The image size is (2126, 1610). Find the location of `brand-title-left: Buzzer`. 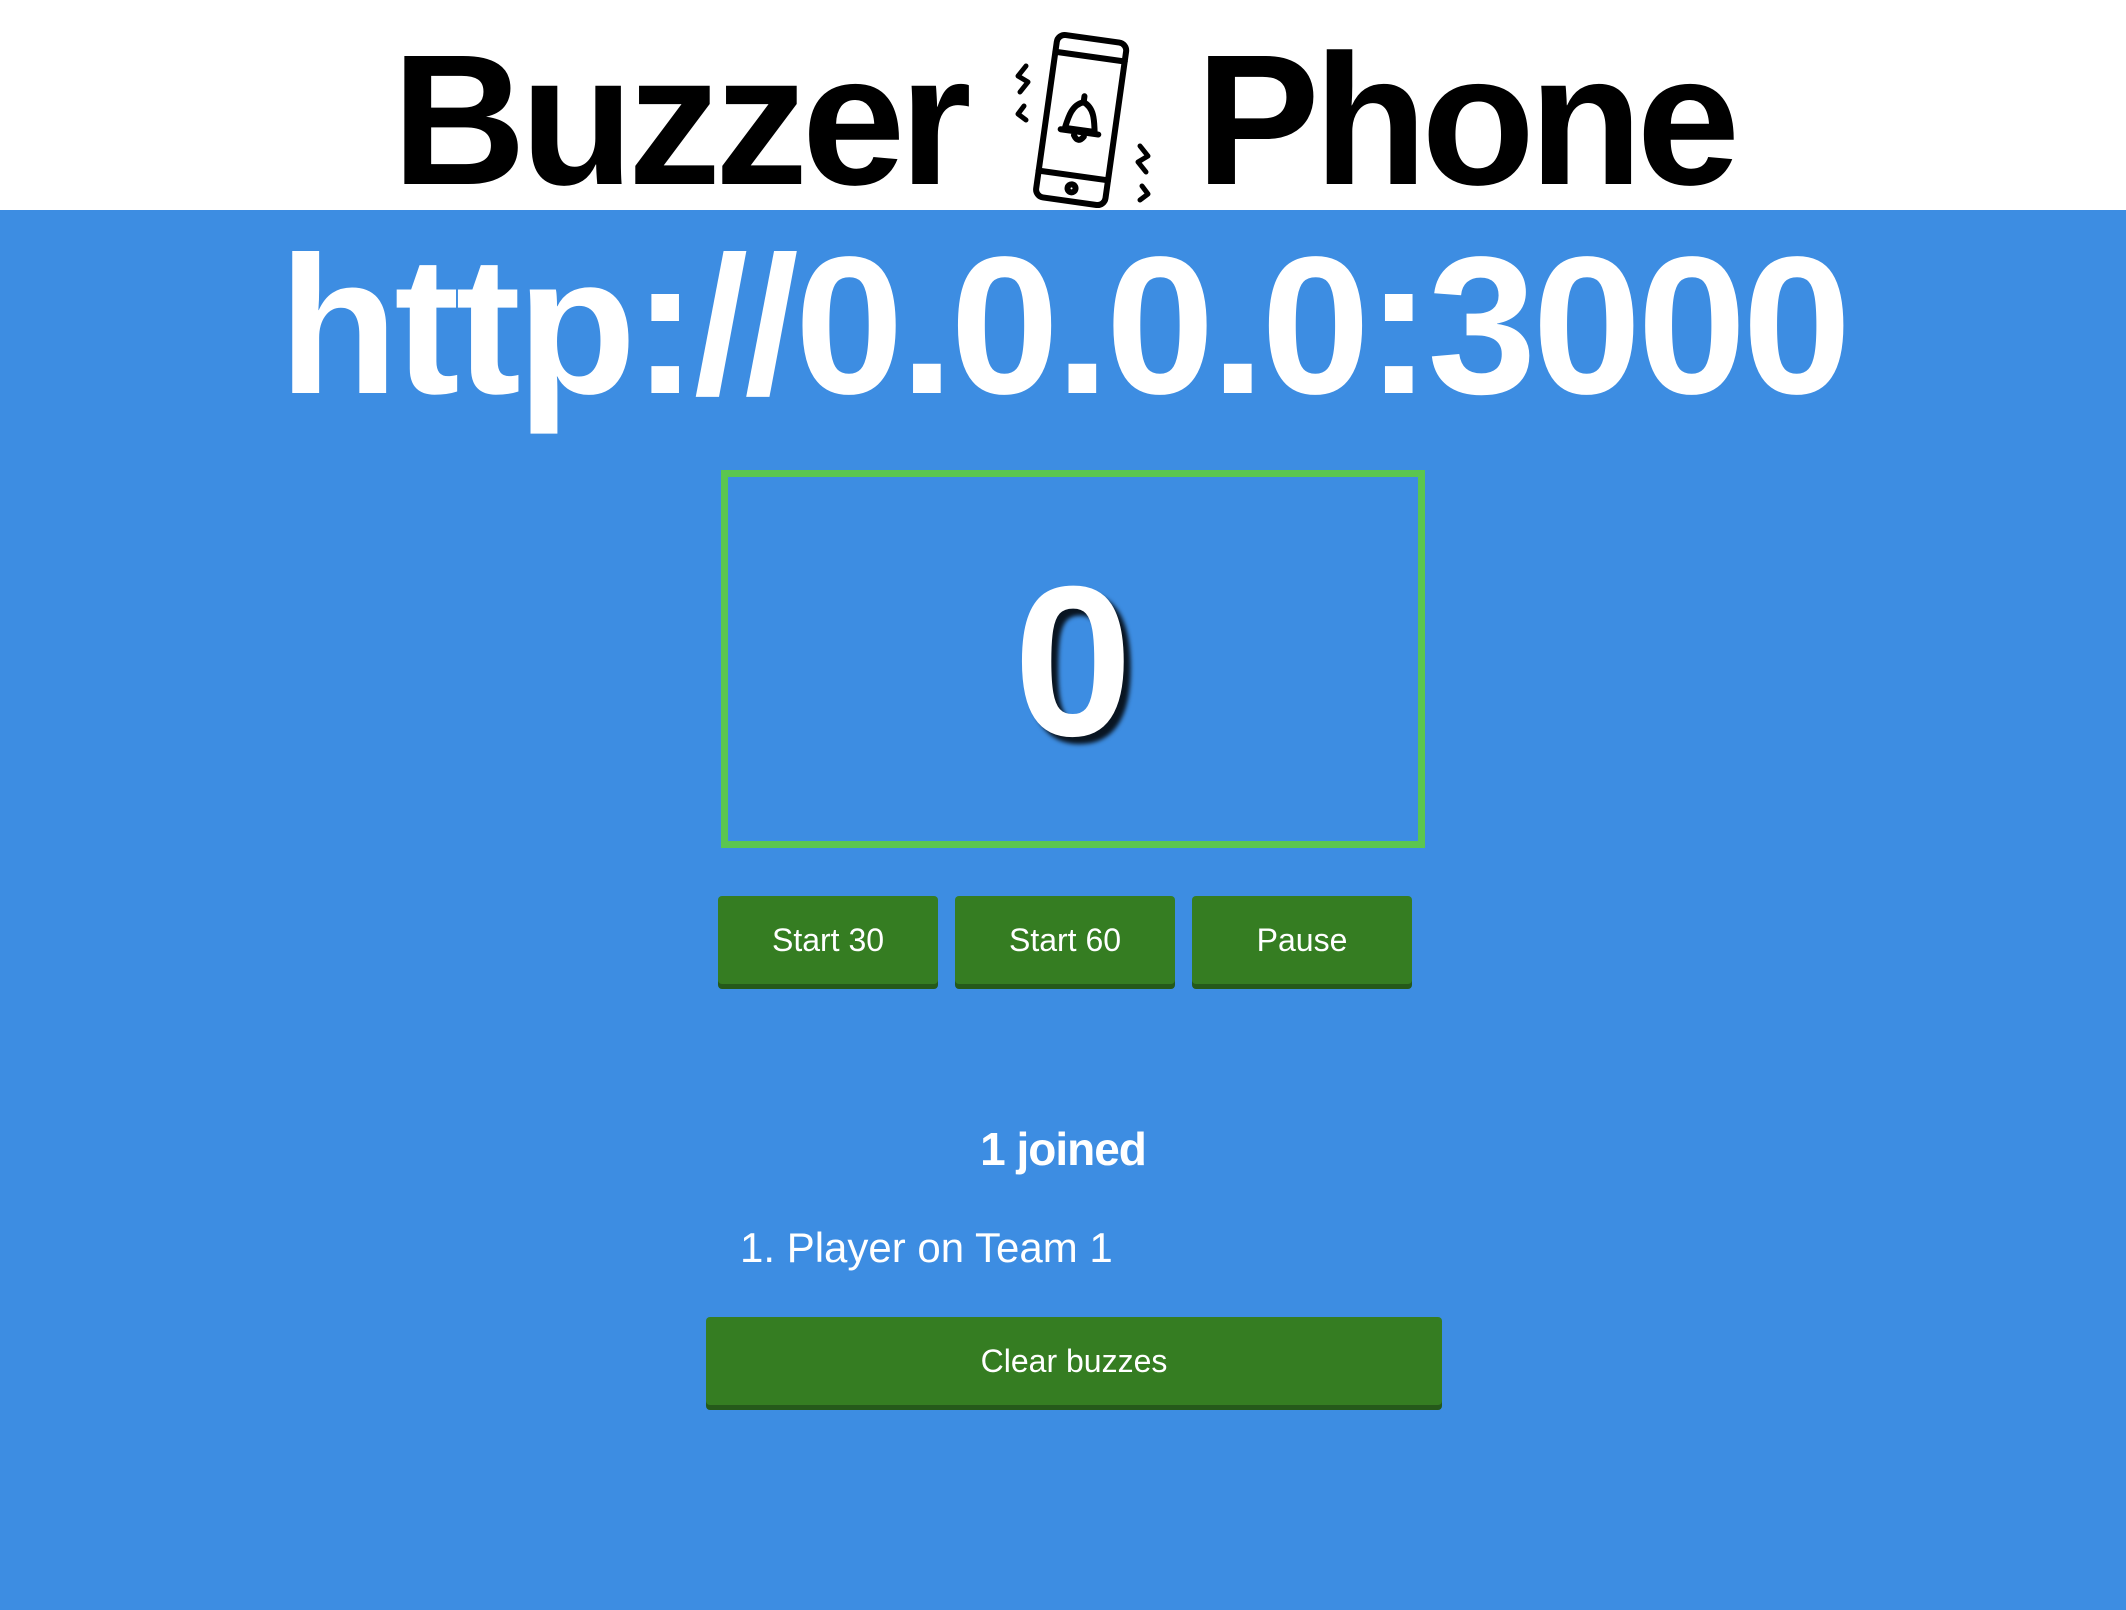

brand-title-left: Buzzer is located at coordinates (681, 120).